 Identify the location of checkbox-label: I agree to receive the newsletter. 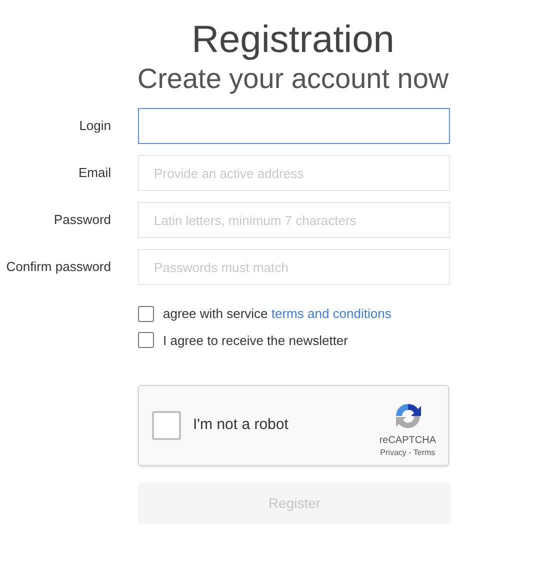
(255, 341).